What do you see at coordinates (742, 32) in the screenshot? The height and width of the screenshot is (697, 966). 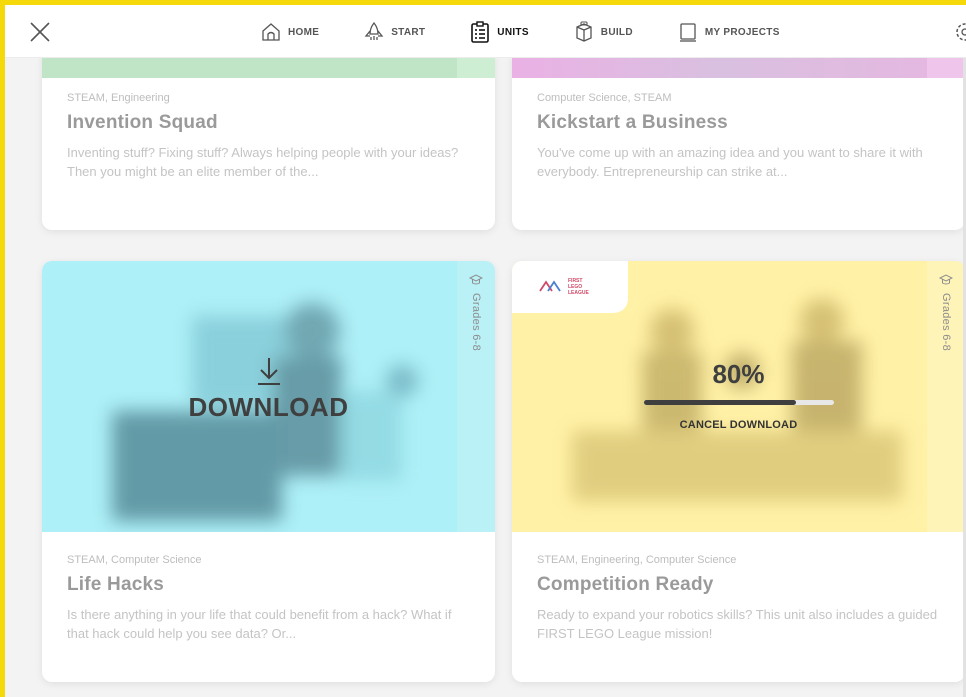 I see `nav-my-projects-label: MY PROJECTS` at bounding box center [742, 32].